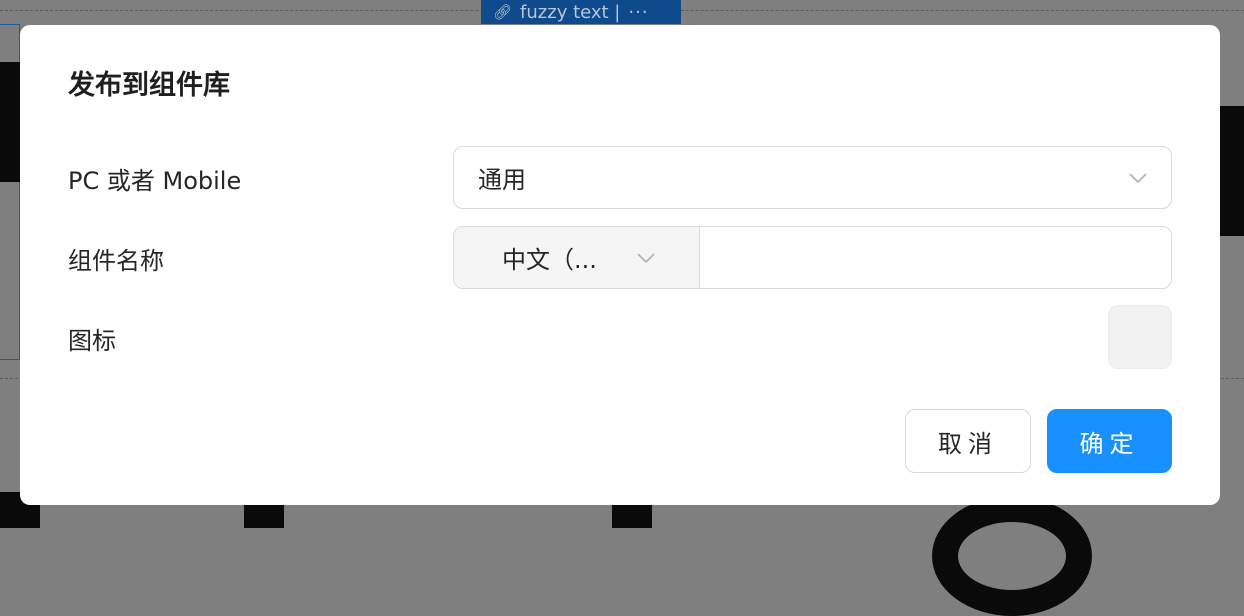 This screenshot has height=616, width=1244. Describe the element at coordinates (92, 341) in the screenshot. I see `icon-label: 图标` at that location.